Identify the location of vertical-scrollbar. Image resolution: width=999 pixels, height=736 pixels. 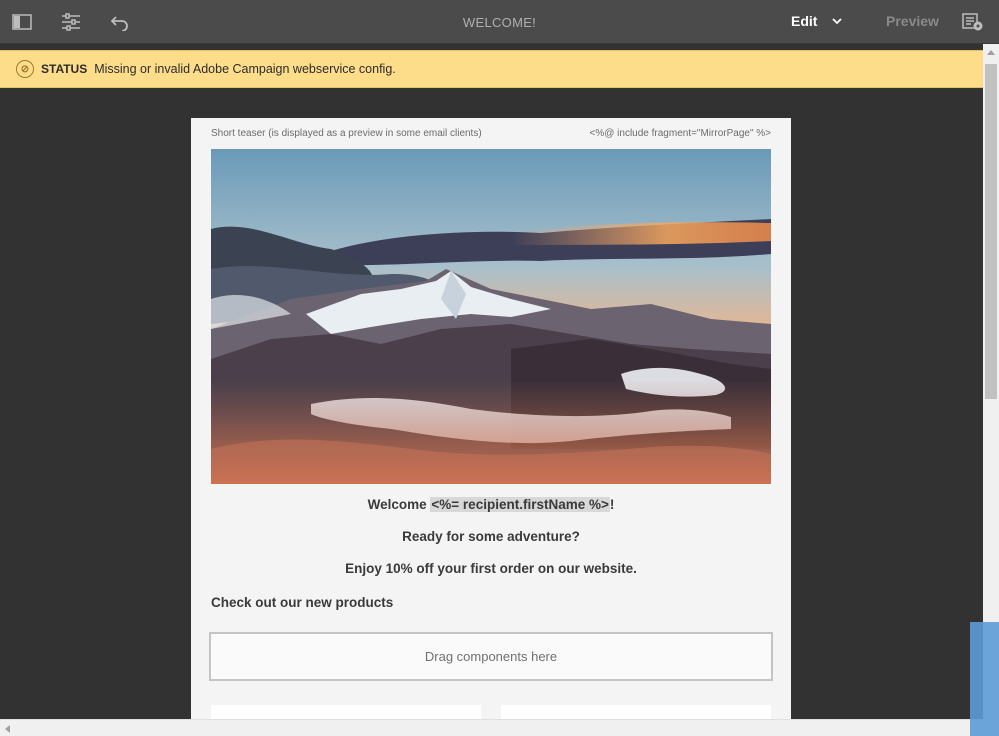
(991, 381).